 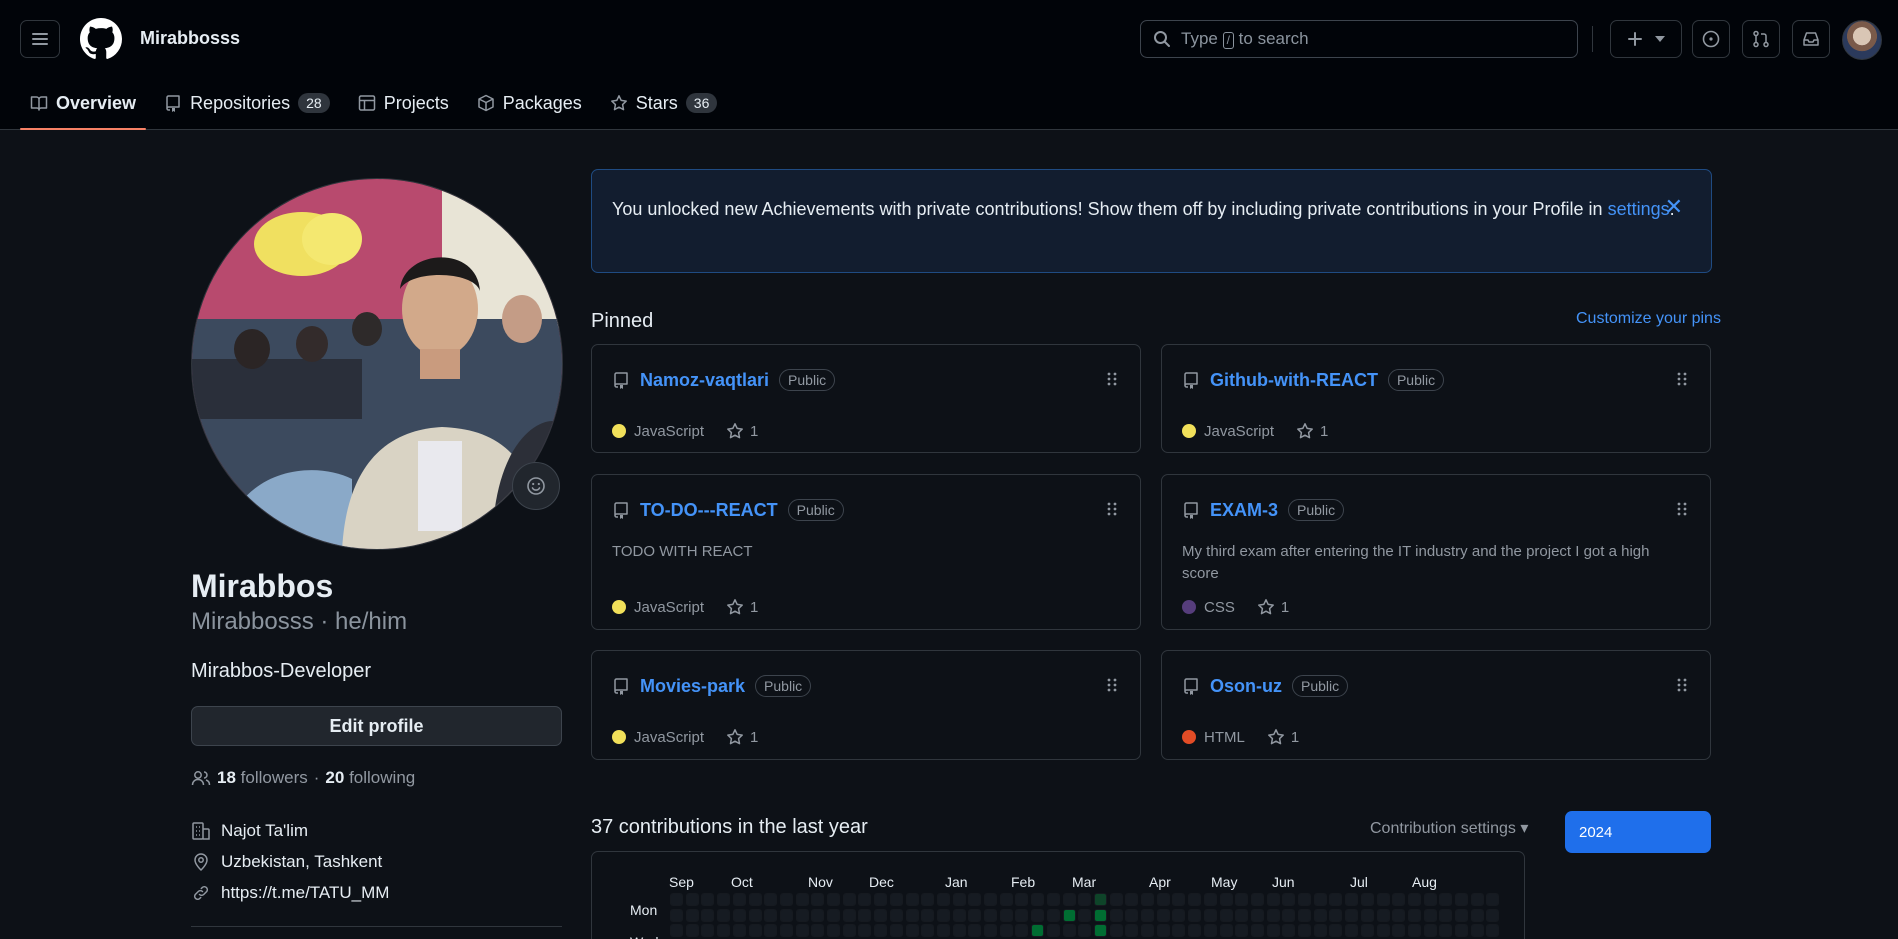 I want to click on profile-avatar, so click(x=377, y=364).